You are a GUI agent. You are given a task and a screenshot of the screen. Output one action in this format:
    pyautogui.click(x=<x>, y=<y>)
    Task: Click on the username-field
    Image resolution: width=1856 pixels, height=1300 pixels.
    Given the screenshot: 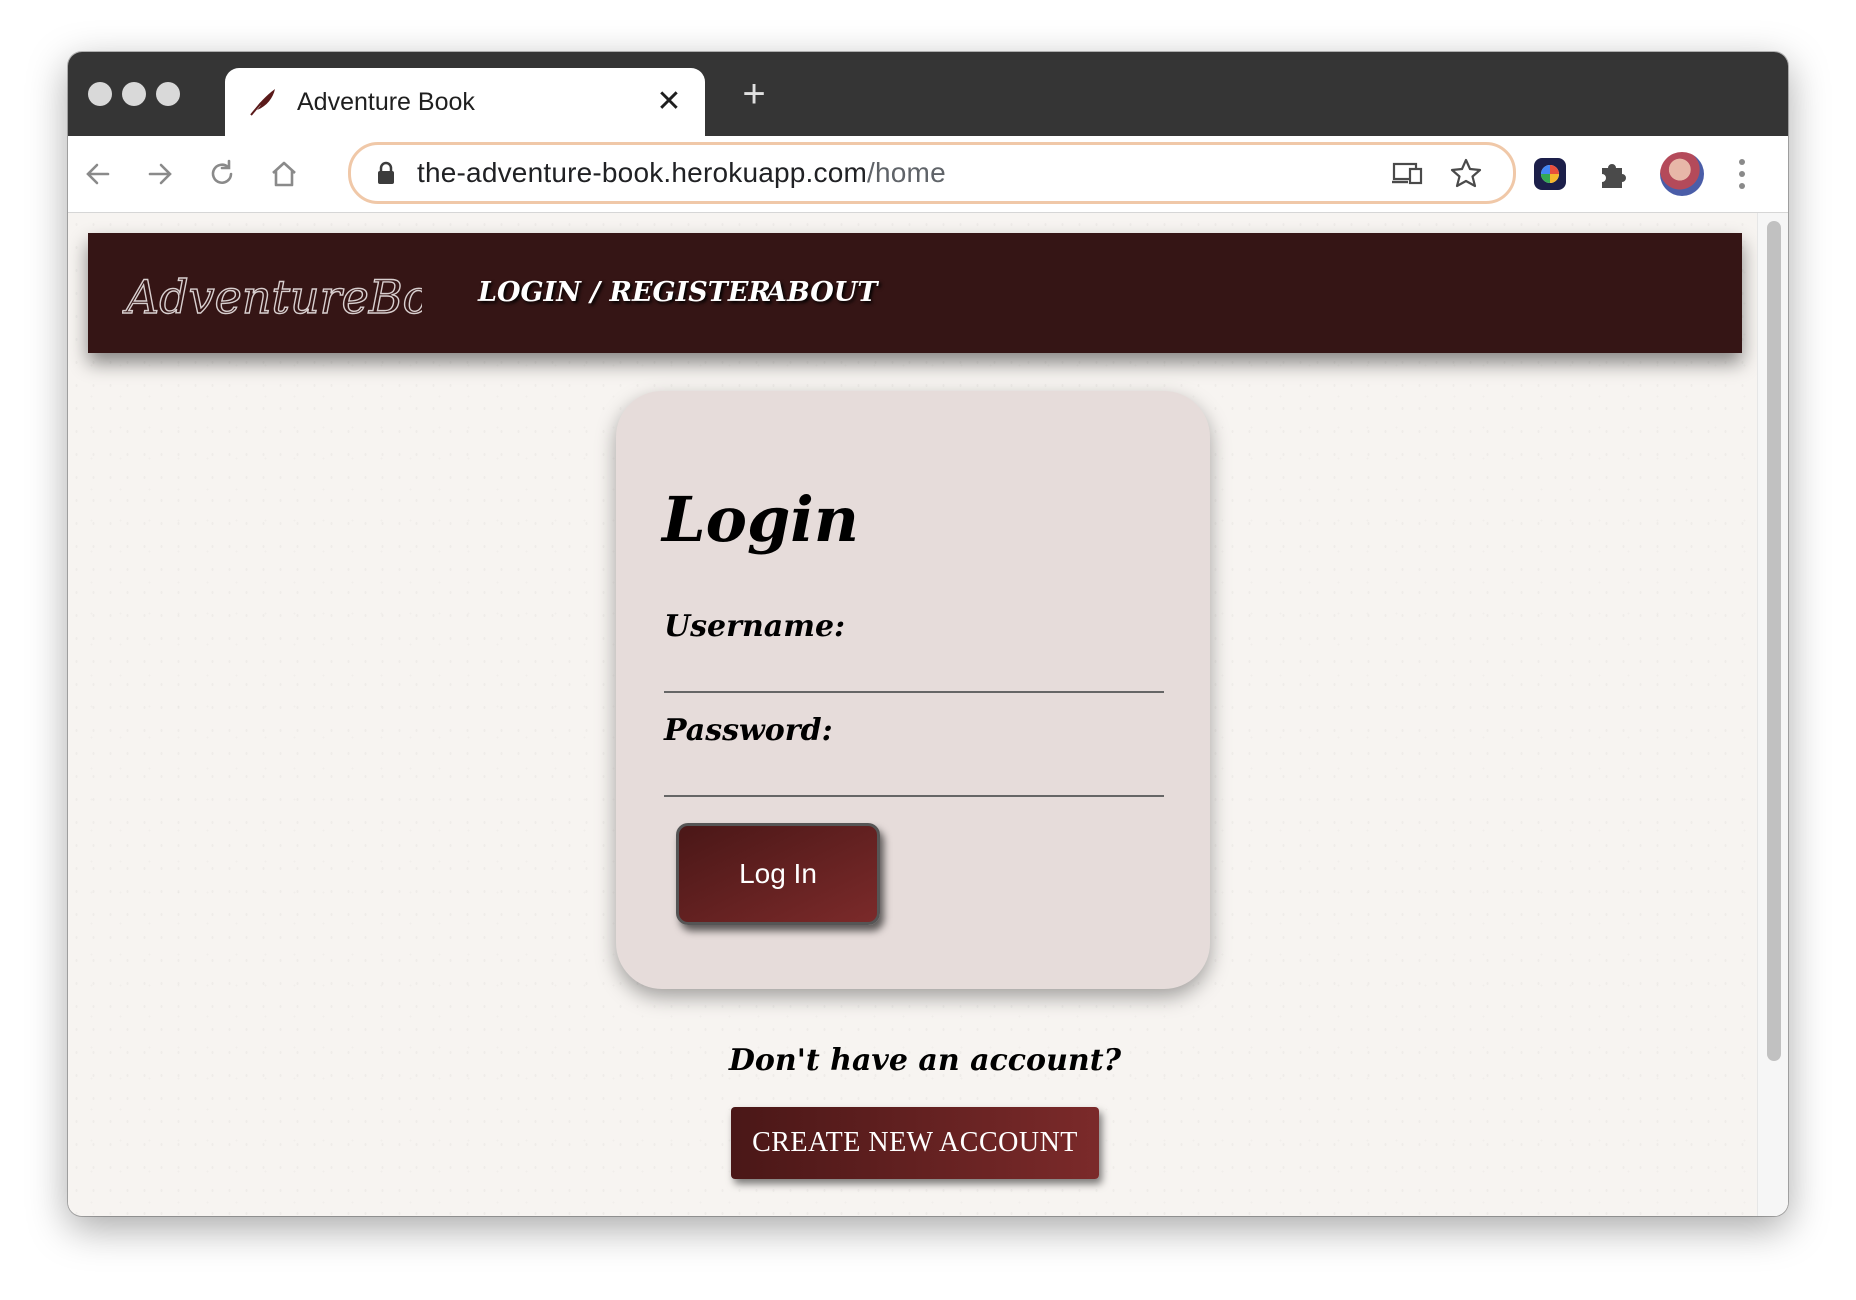 What is the action you would take?
    pyautogui.click(x=914, y=667)
    